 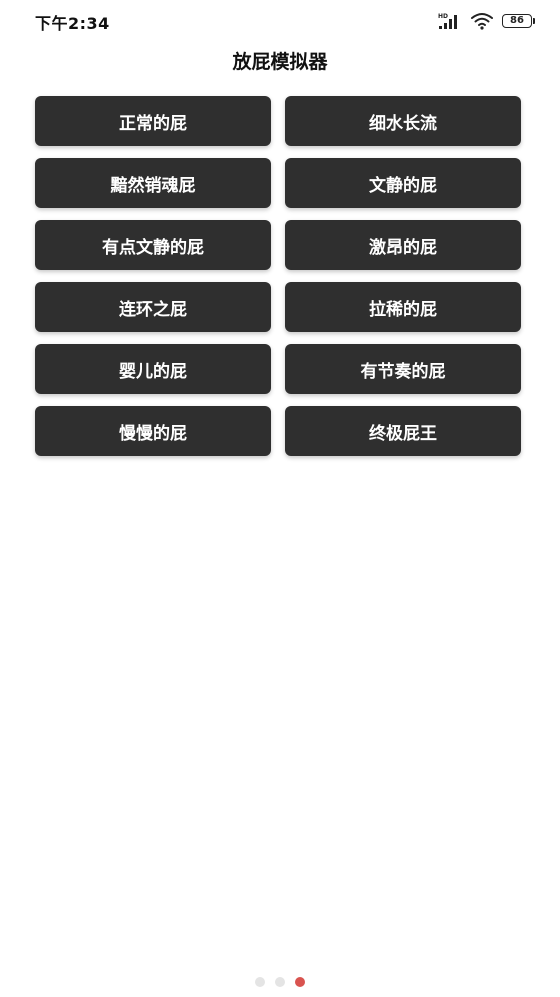 I want to click on page-dot-3-active, so click(x=300, y=982).